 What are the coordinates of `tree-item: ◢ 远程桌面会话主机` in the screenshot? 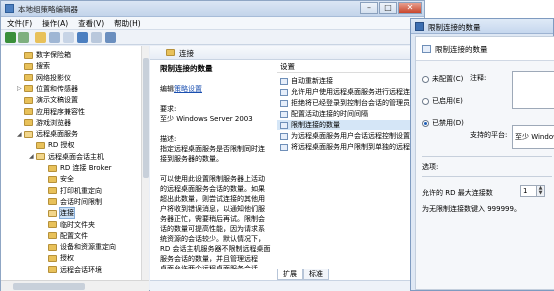 It's located at (66, 157).